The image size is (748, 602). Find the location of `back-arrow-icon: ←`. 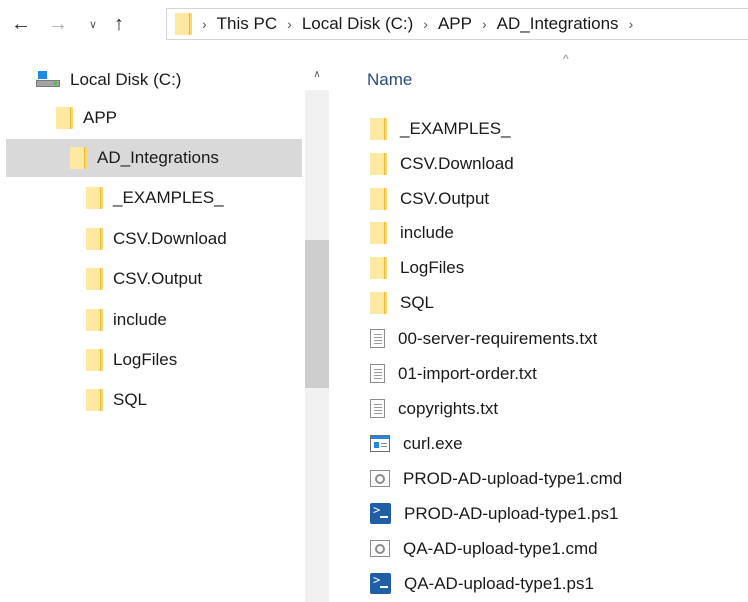

back-arrow-icon: ← is located at coordinates (21, 24).